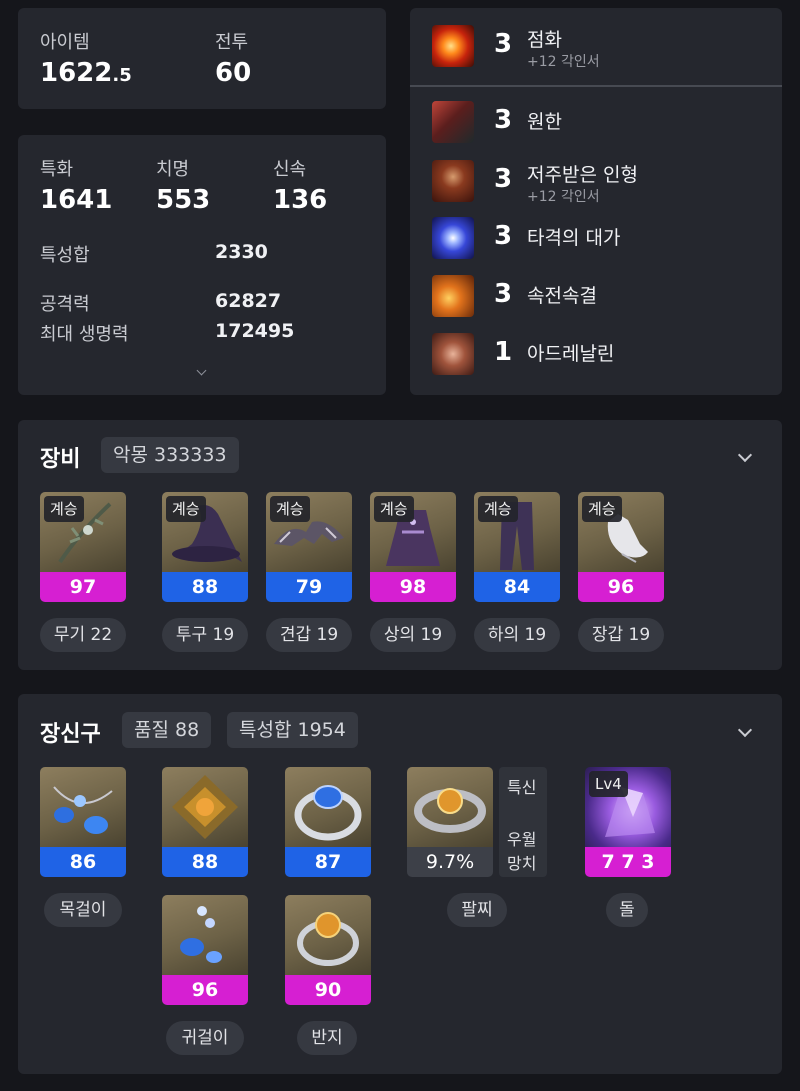 This screenshot has height=1091, width=800. What do you see at coordinates (327, 1038) in the screenshot?
I see `accessory-label-ring: 반지` at bounding box center [327, 1038].